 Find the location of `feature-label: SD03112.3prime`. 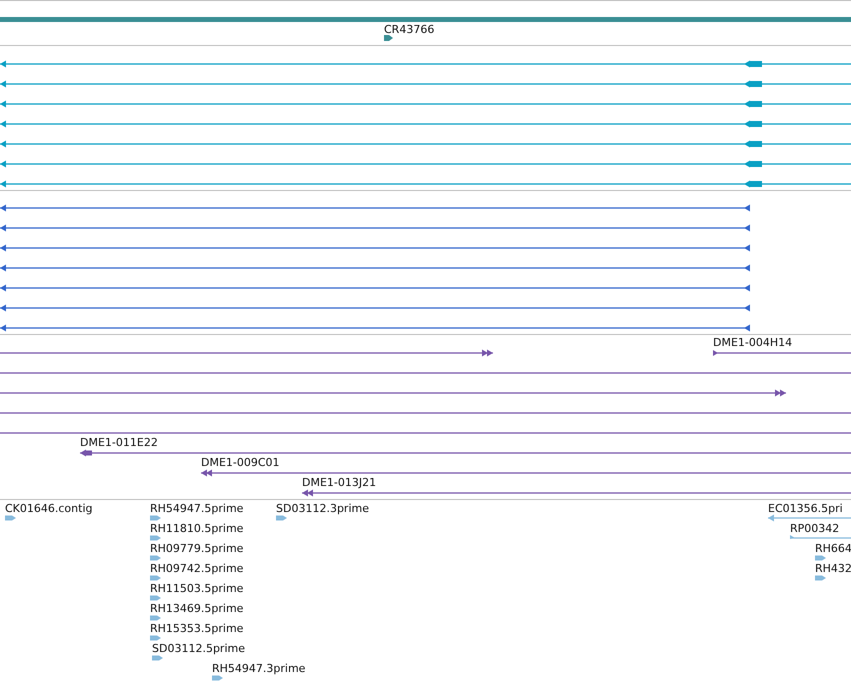

feature-label: SD03112.3prime is located at coordinates (322, 508).